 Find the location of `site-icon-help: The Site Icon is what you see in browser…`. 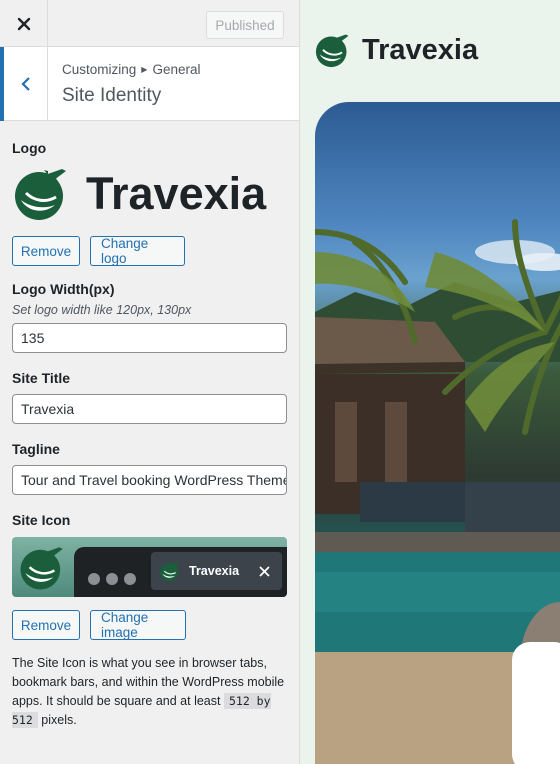

site-icon-help: The Site Icon is what you see in browser… is located at coordinates (149, 692).